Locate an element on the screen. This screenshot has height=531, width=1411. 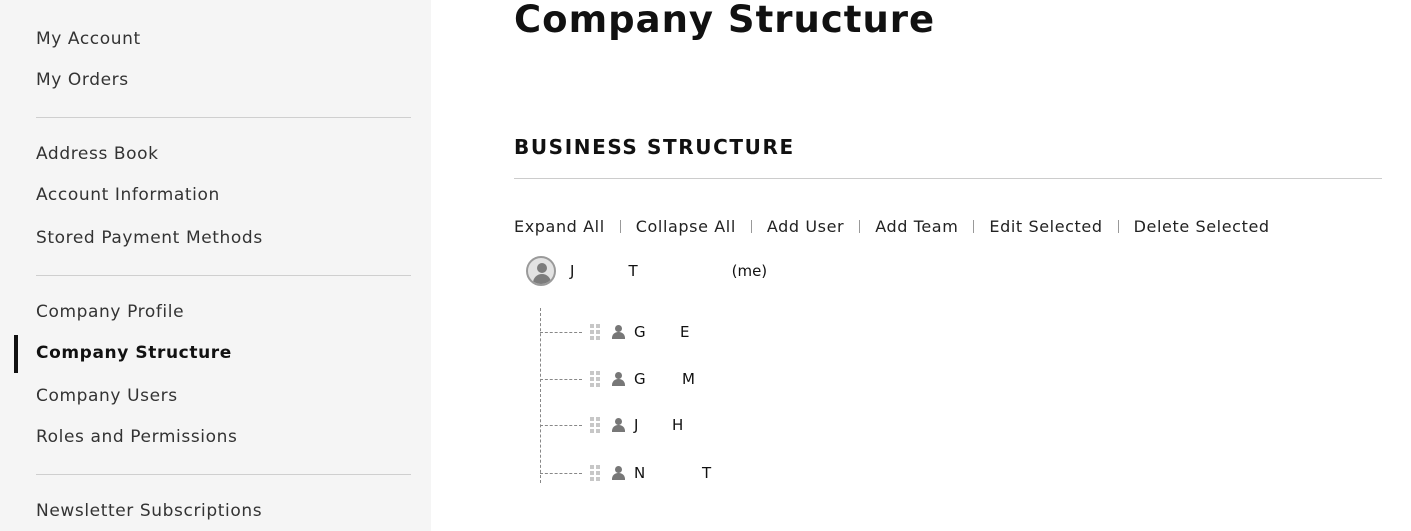
tree-node: G M is located at coordinates (617, 379).